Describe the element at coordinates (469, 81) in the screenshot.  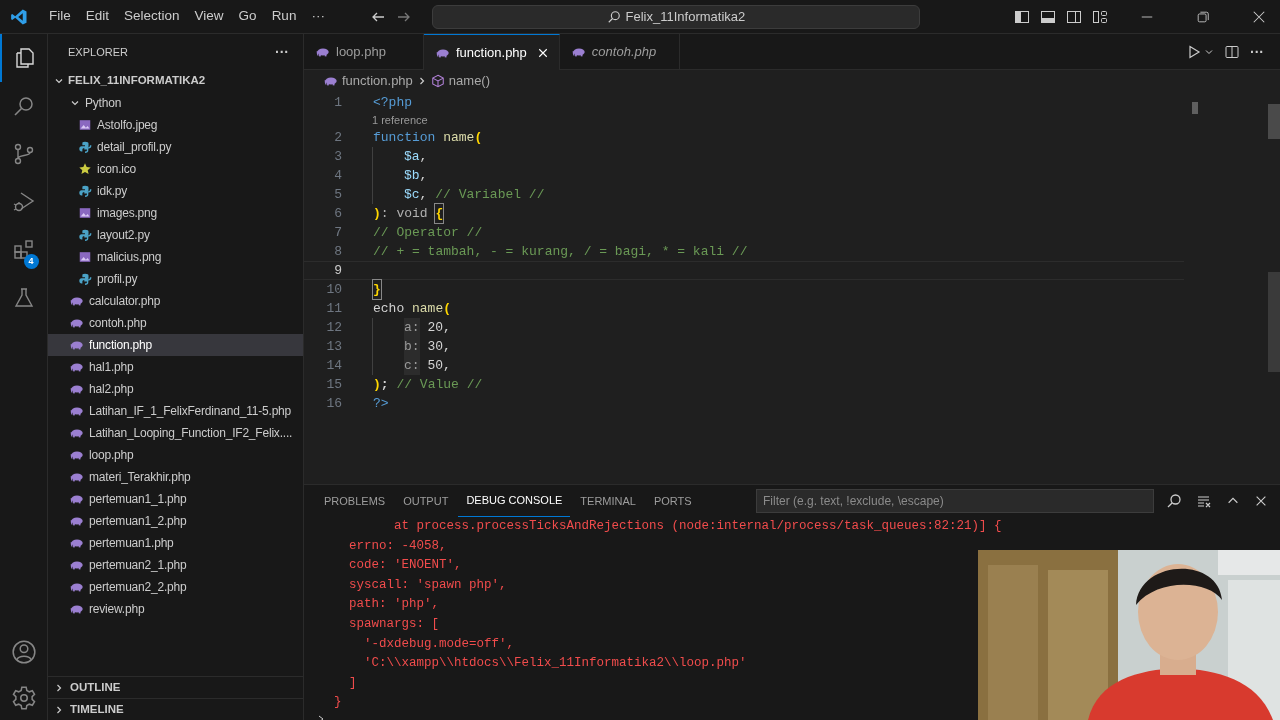
I see `breadcrumb-item: name()` at that location.